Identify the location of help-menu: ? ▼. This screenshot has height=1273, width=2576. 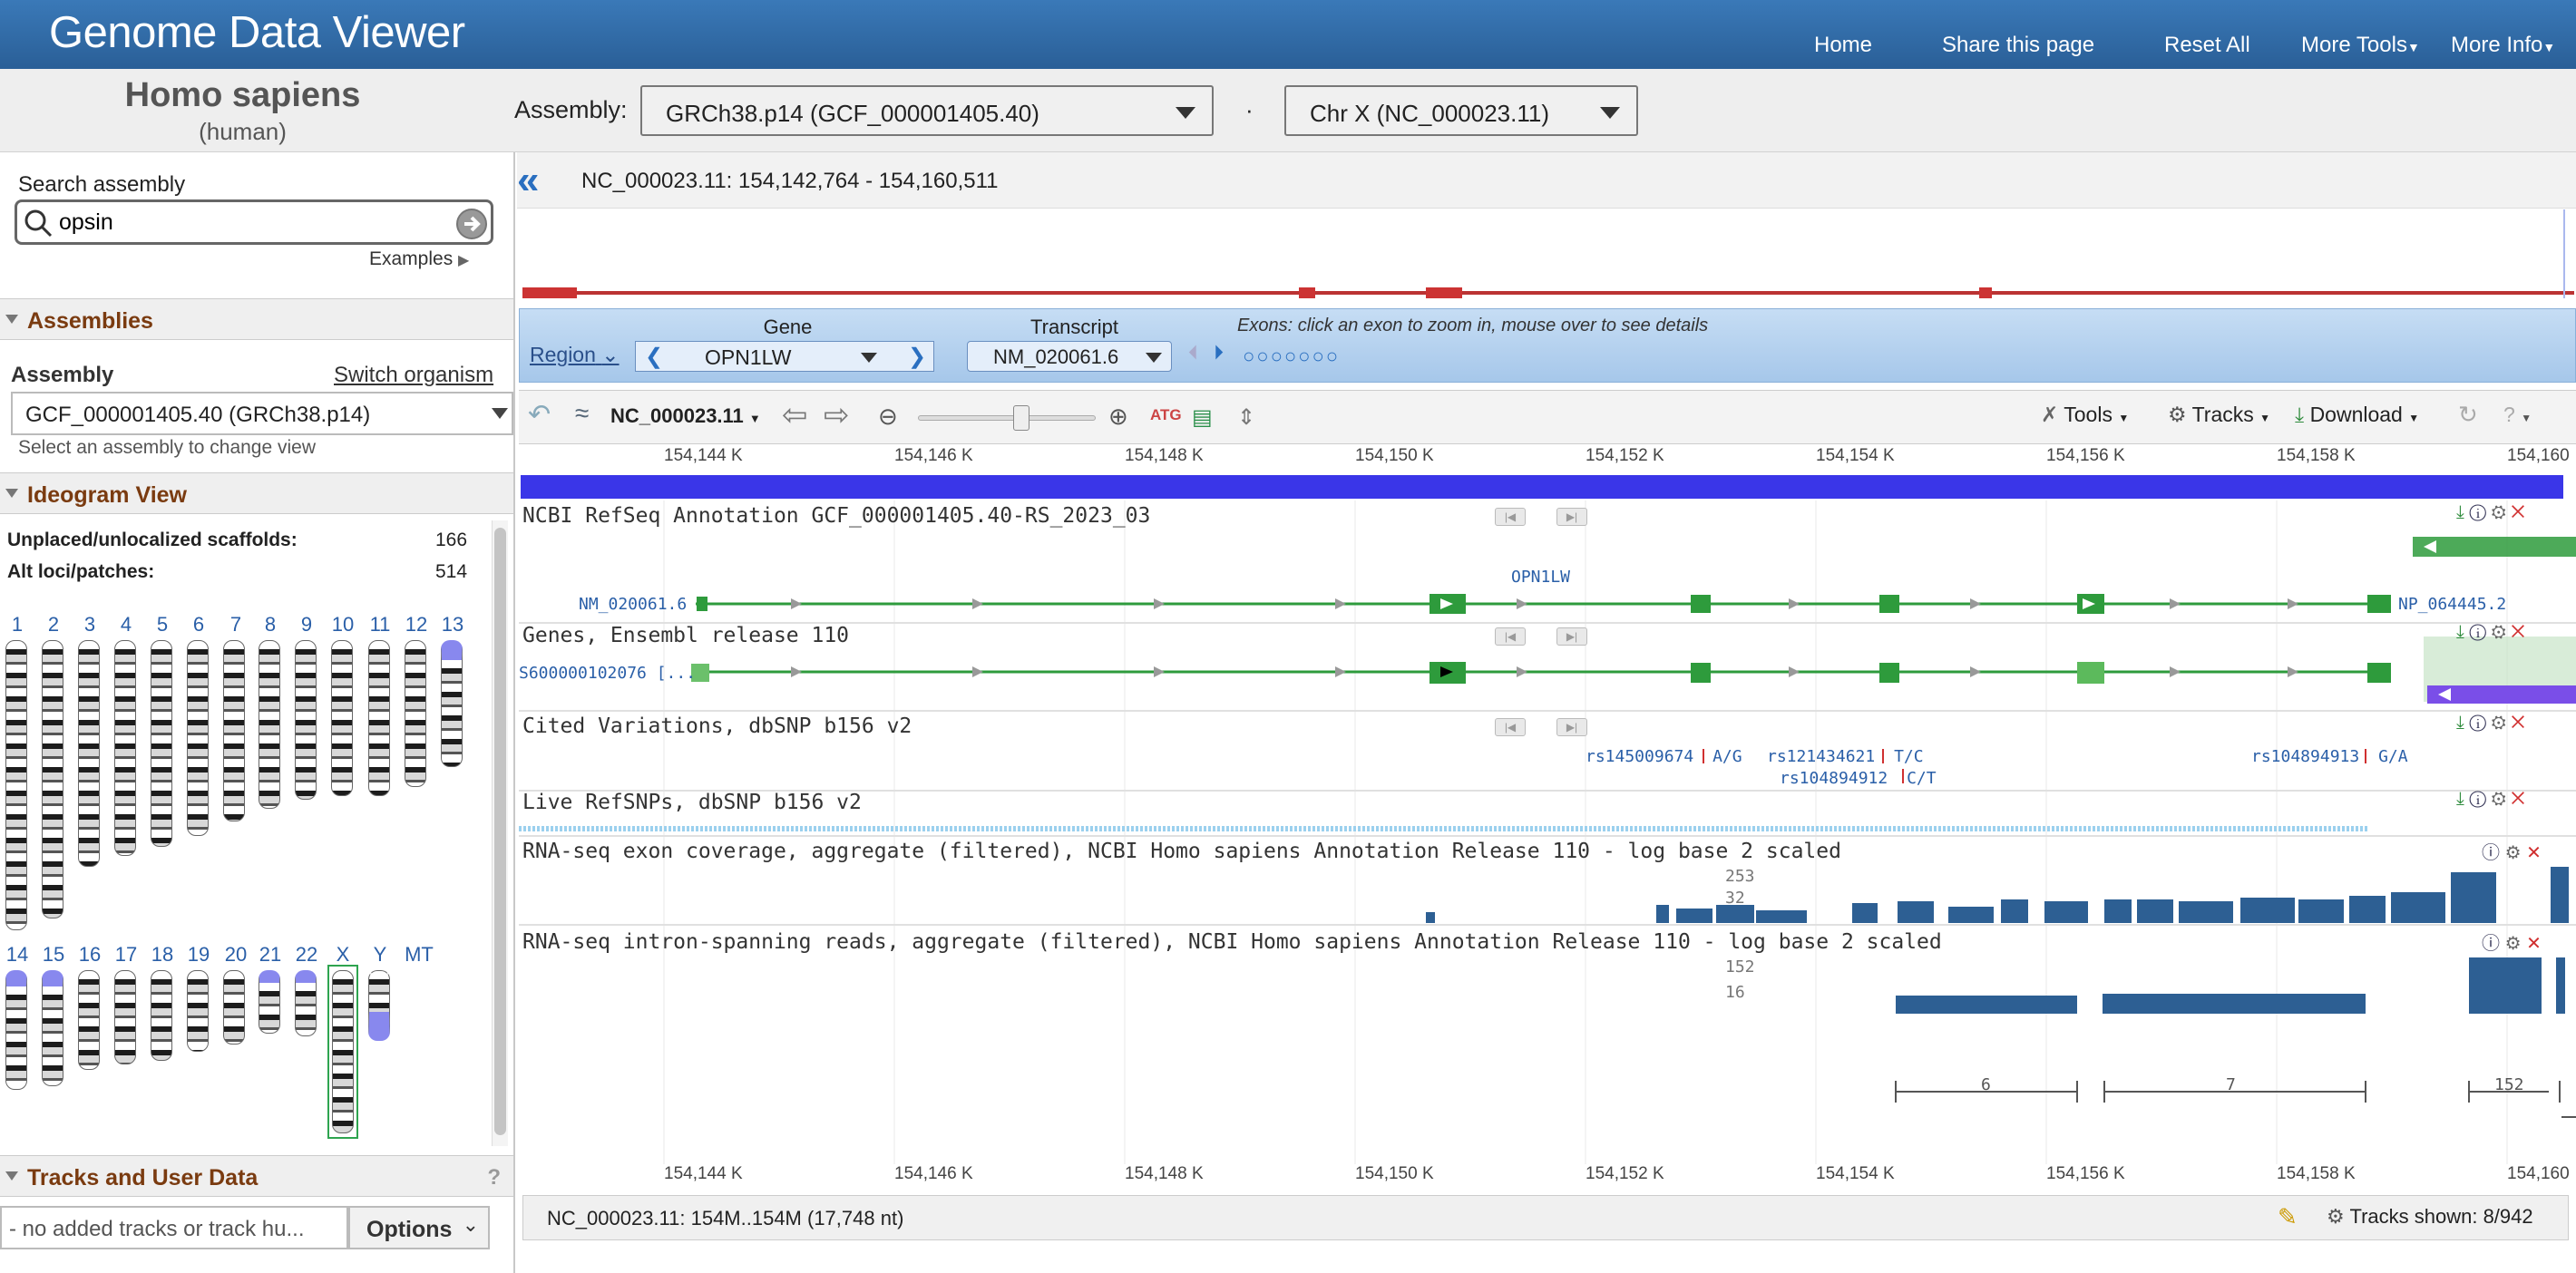
(2517, 415).